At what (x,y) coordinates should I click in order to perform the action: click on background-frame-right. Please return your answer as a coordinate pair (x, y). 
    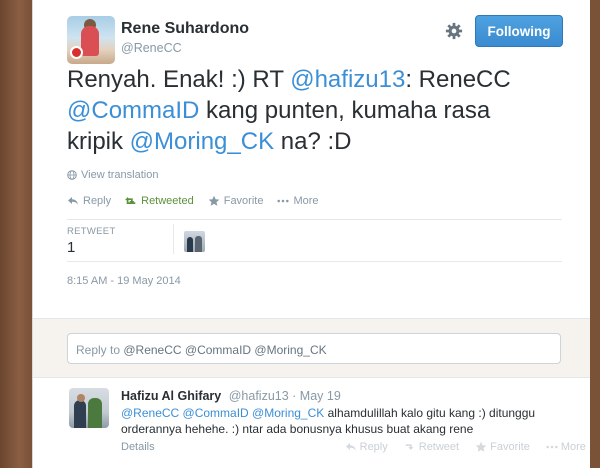
    Looking at the image, I should click on (595, 234).